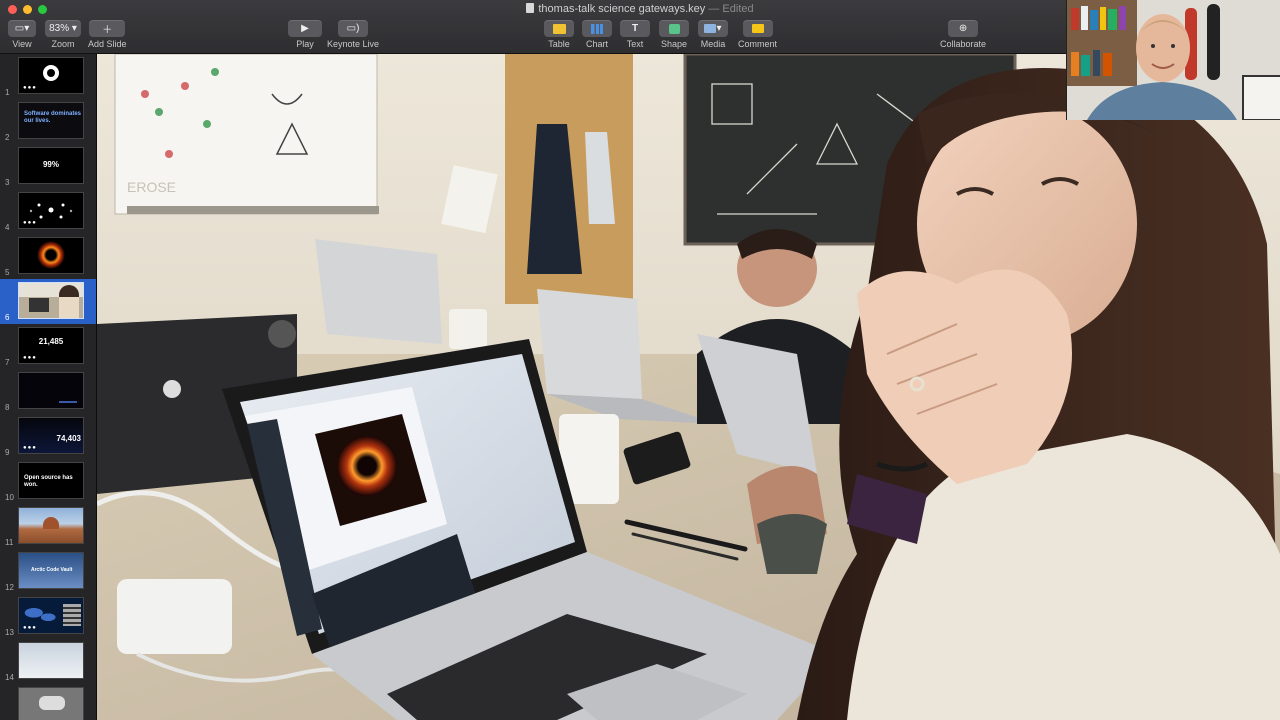 The height and width of the screenshot is (720, 1280). What do you see at coordinates (282, 334) in the screenshot?
I see `laptop-sticker` at bounding box center [282, 334].